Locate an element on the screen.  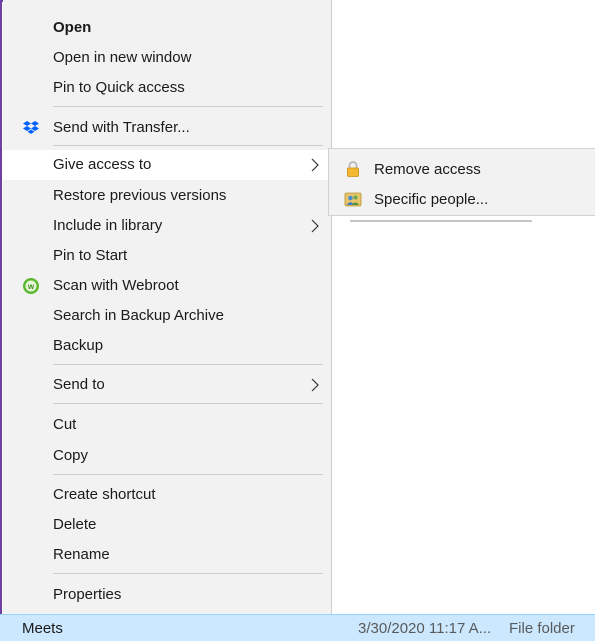
menu-item-backup: Backup is located at coordinates (167, 346).